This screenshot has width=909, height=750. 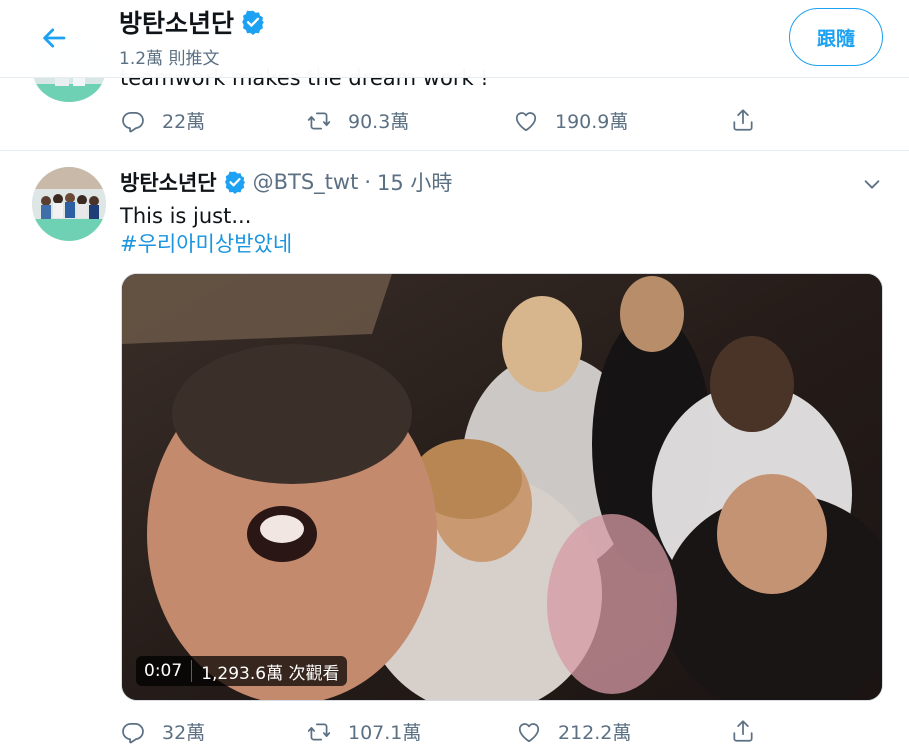 I want to click on avatar, so click(x=69, y=204).